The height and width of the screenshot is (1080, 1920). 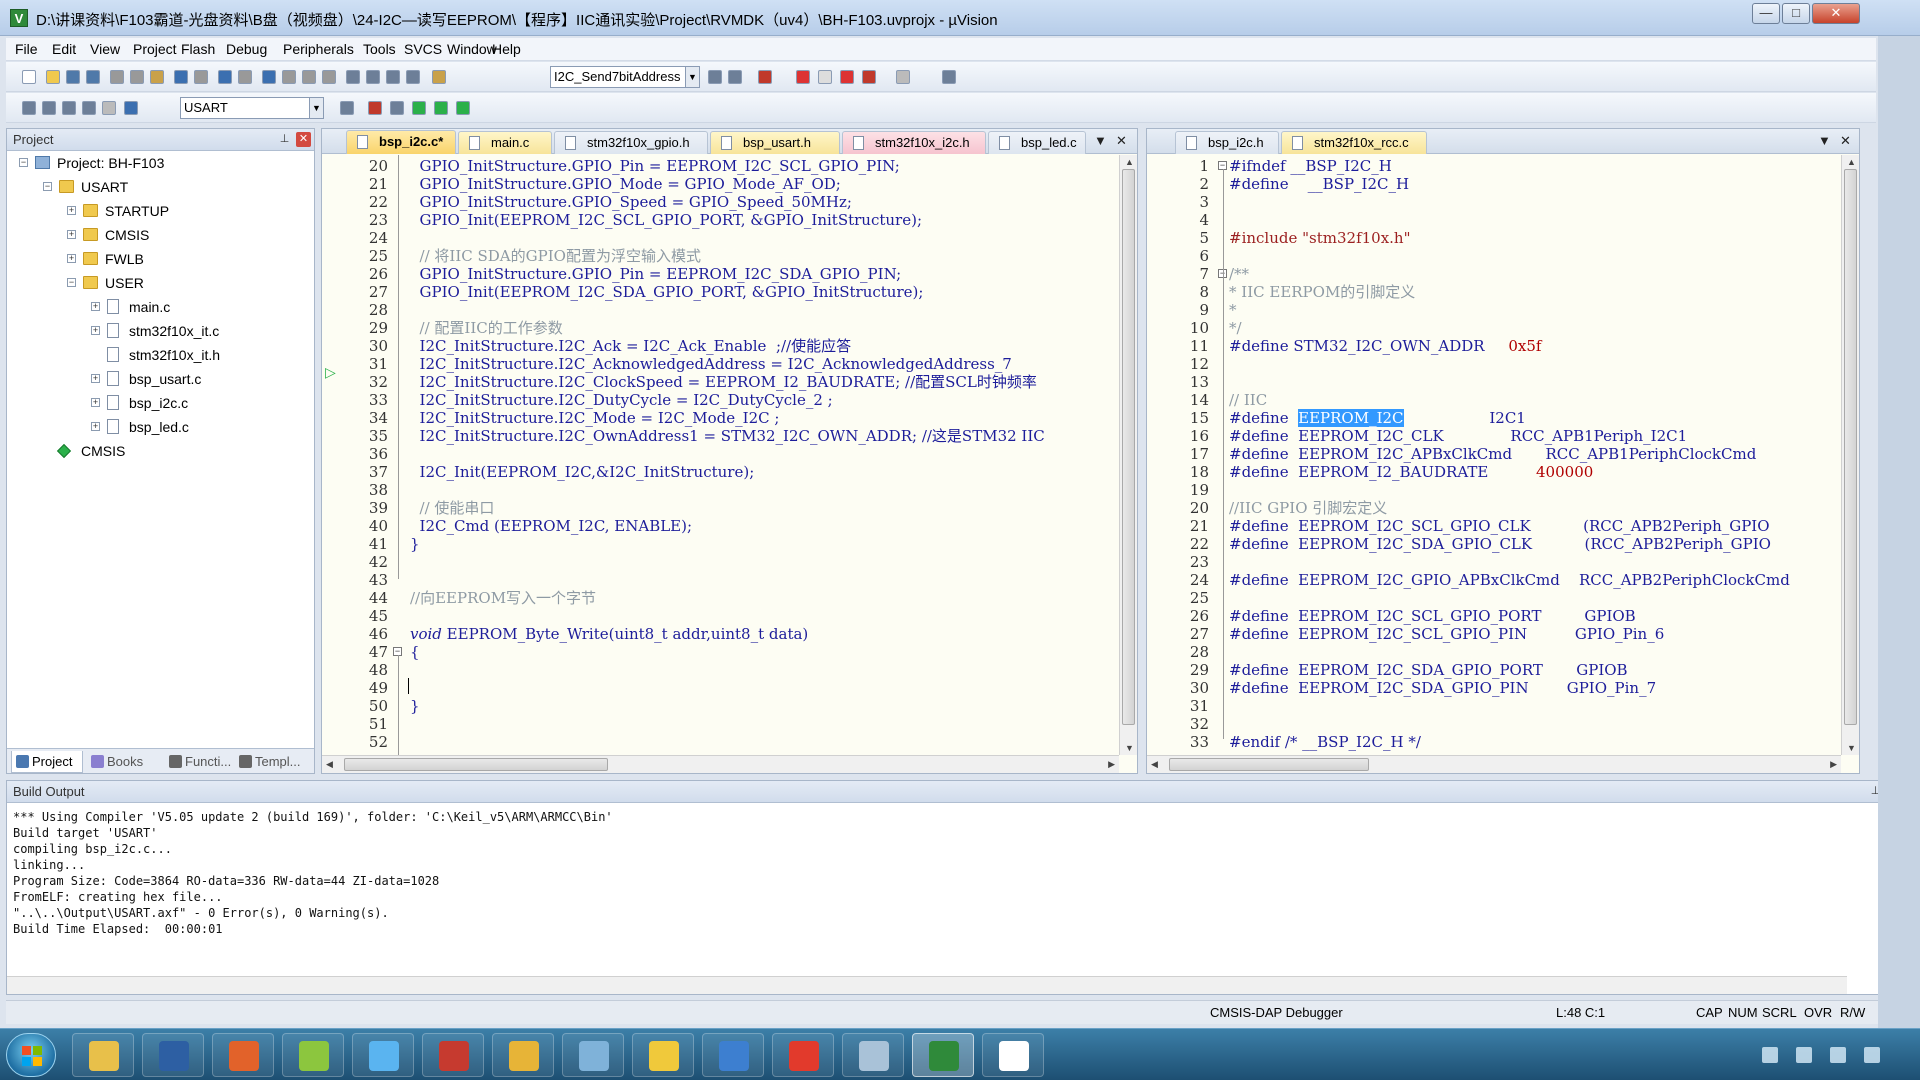 I want to click on download-icon, so click(x=131, y=108).